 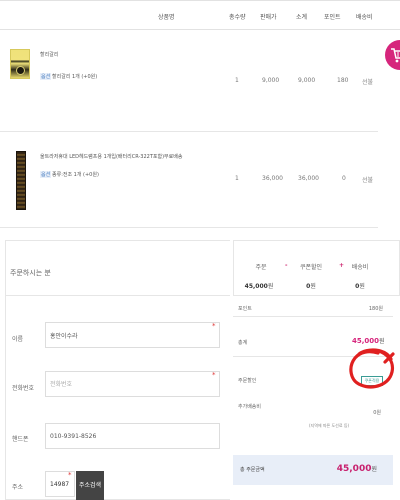 I want to click on summary-shipping-label: 배송비, so click(x=360, y=267).